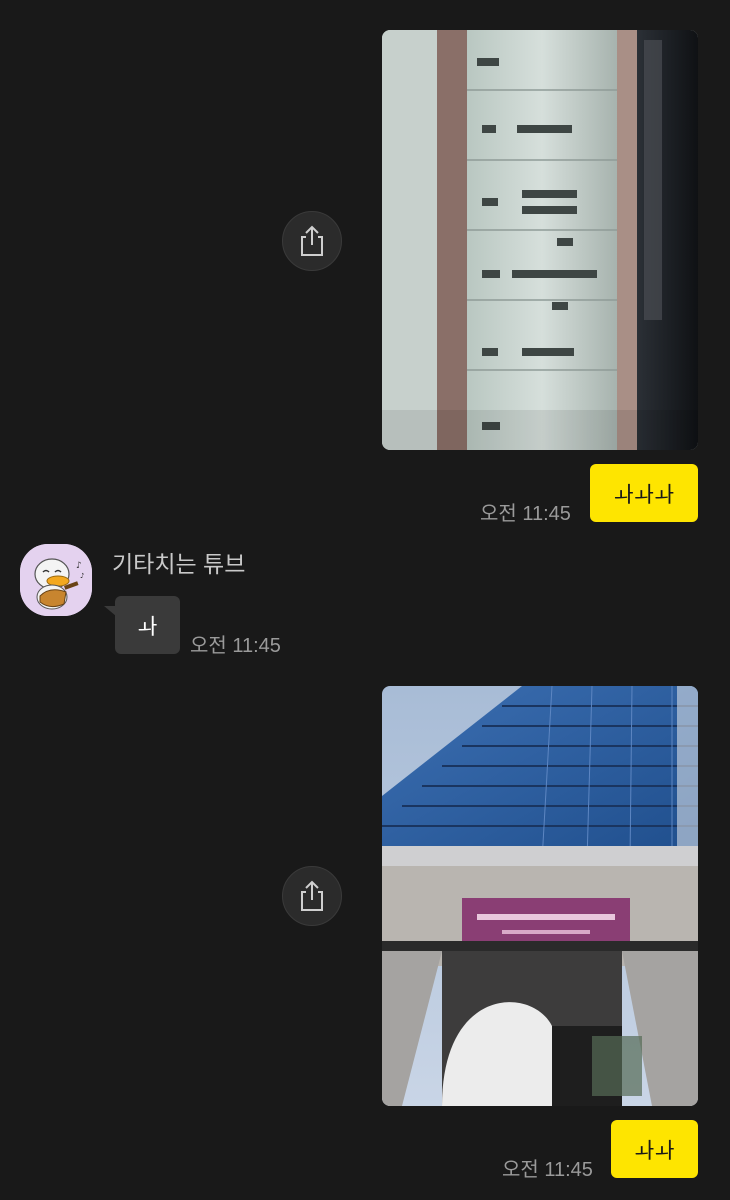  I want to click on my-message-bubble: ㅘㅘ, so click(654, 1149).